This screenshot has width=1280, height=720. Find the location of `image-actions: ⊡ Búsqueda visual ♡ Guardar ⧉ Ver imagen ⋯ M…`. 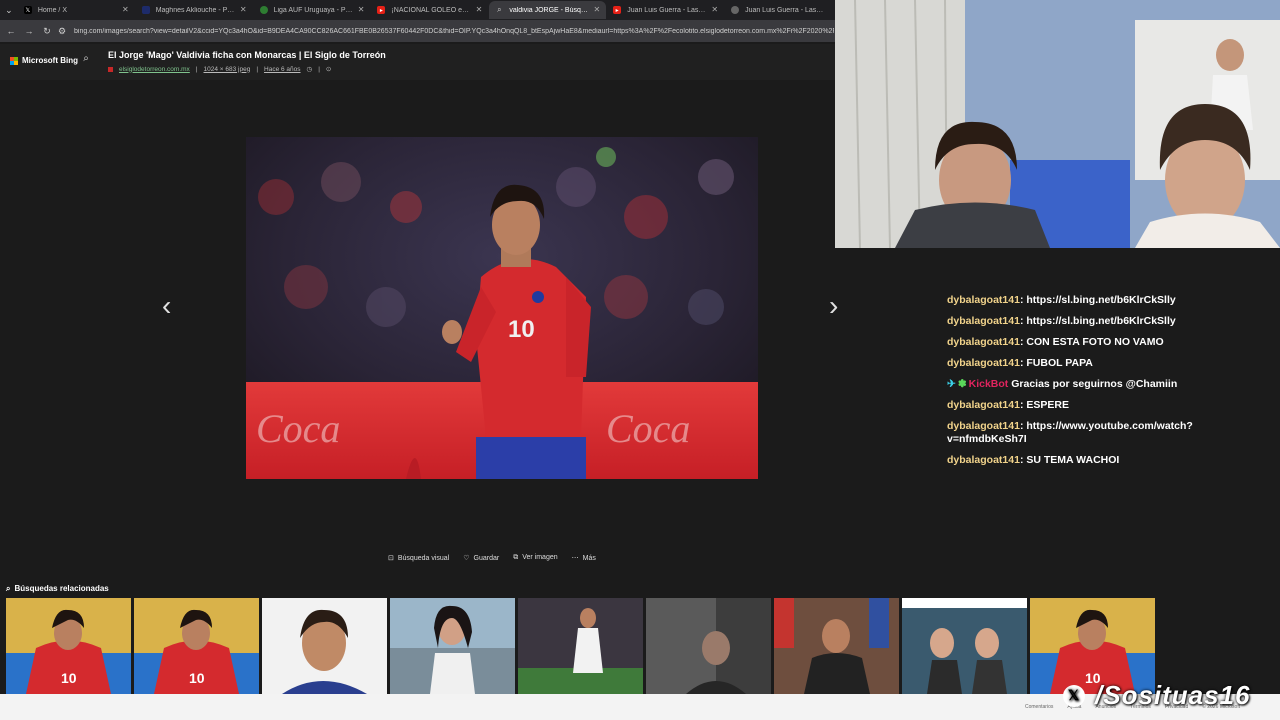

image-actions: ⊡ Búsqueda visual ♡ Guardar ⧉ Ver imagen ⋯ M… is located at coordinates (492, 558).